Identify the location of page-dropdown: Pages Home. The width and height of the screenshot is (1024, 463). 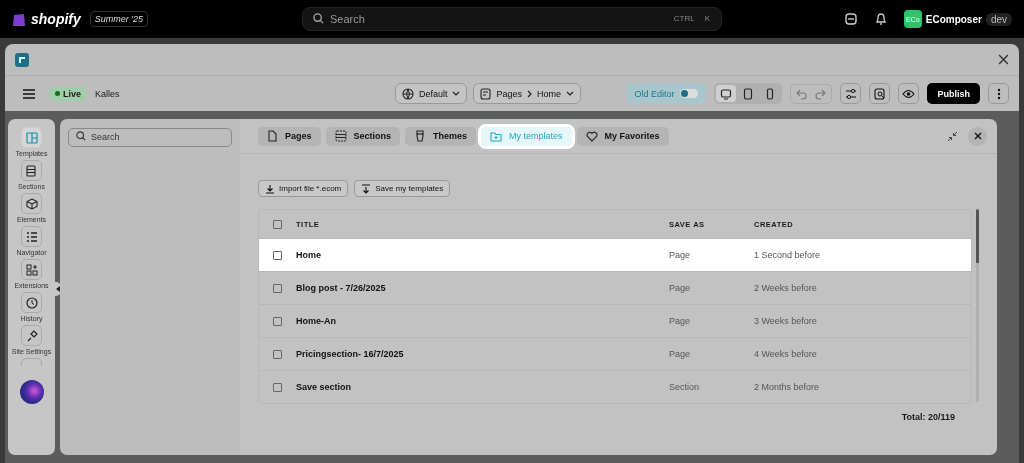
(527, 93).